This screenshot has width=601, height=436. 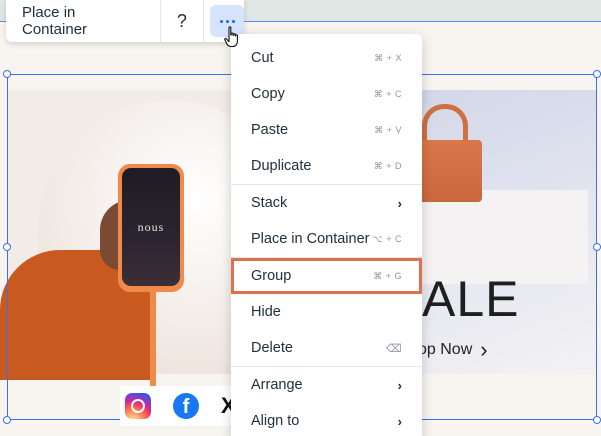 What do you see at coordinates (268, 94) in the screenshot?
I see `menu-item-label: Copy` at bounding box center [268, 94].